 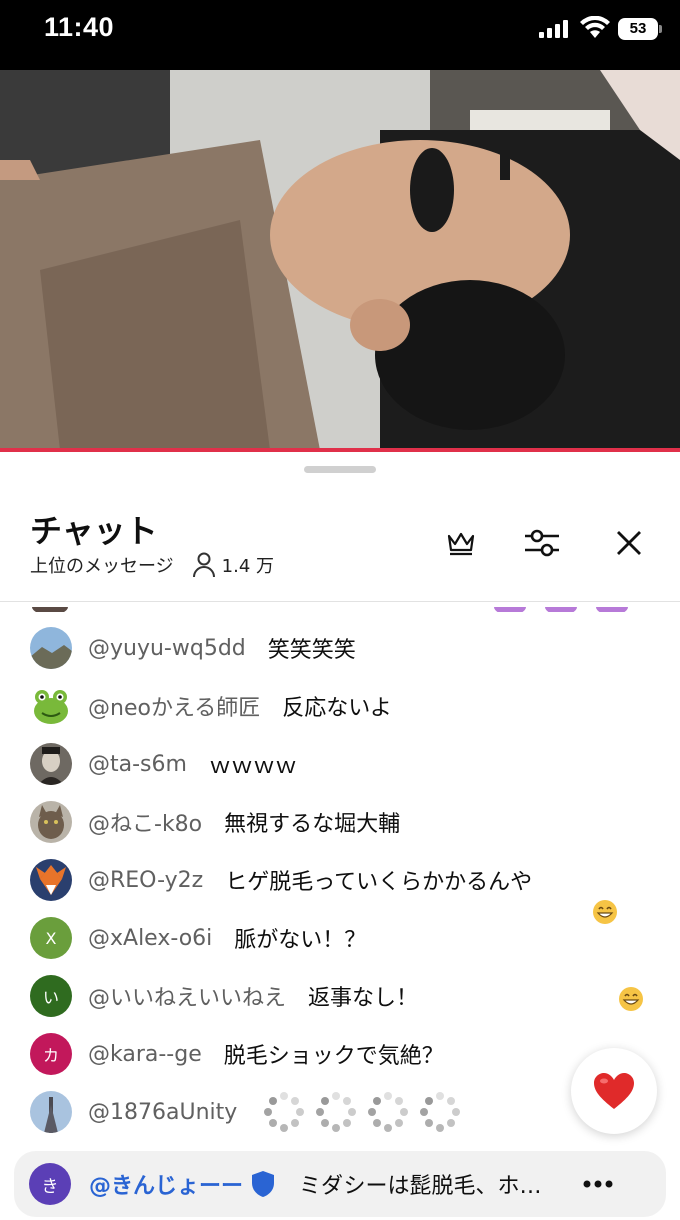 What do you see at coordinates (252, 766) in the screenshot?
I see `message-text: ｗｗｗｗ` at bounding box center [252, 766].